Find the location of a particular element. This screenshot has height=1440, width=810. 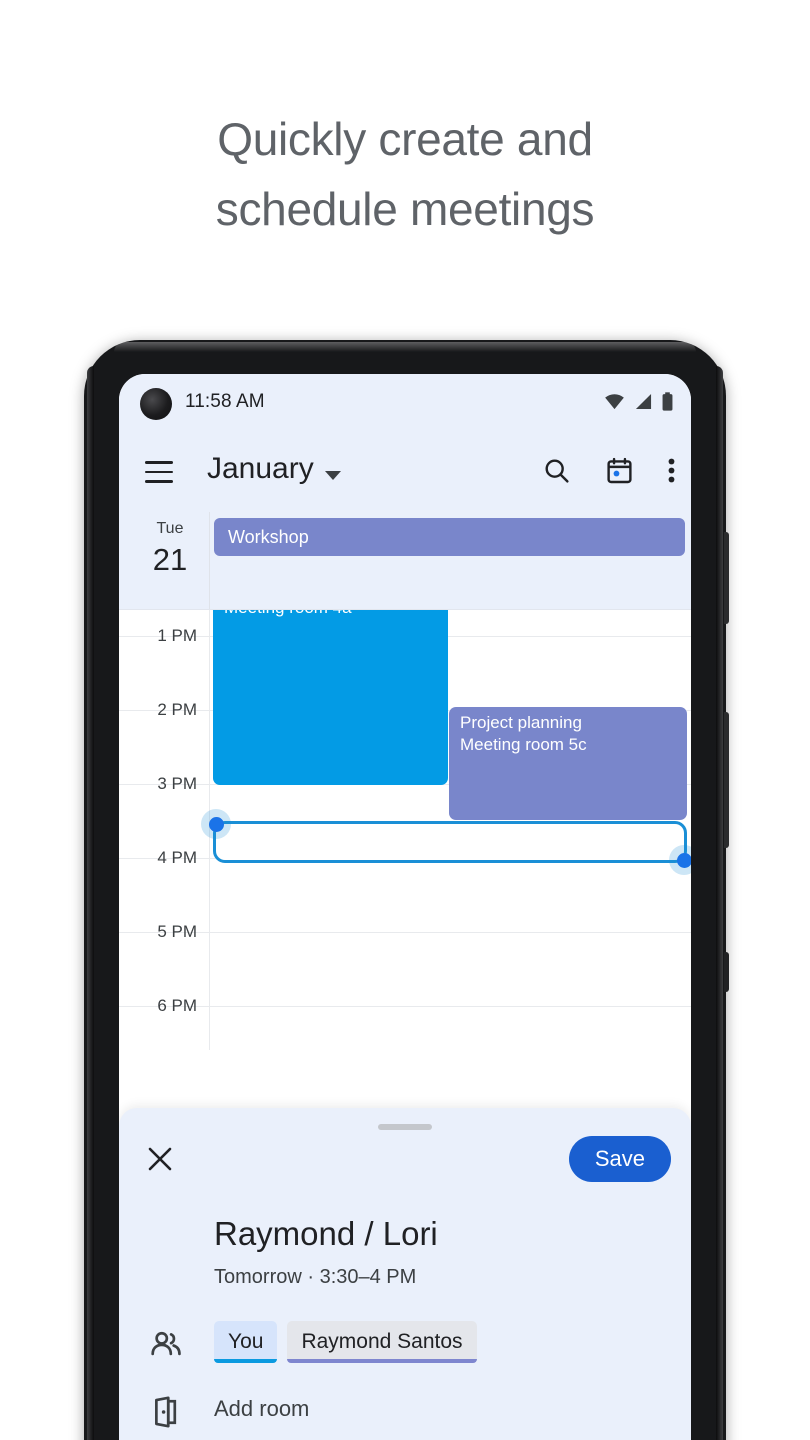

status-bar-icons is located at coordinates (638, 401).